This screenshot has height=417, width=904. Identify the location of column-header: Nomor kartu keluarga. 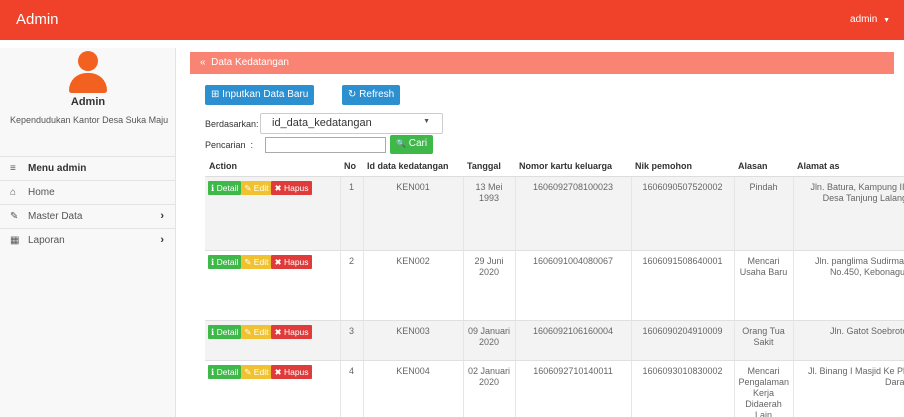
(573, 166).